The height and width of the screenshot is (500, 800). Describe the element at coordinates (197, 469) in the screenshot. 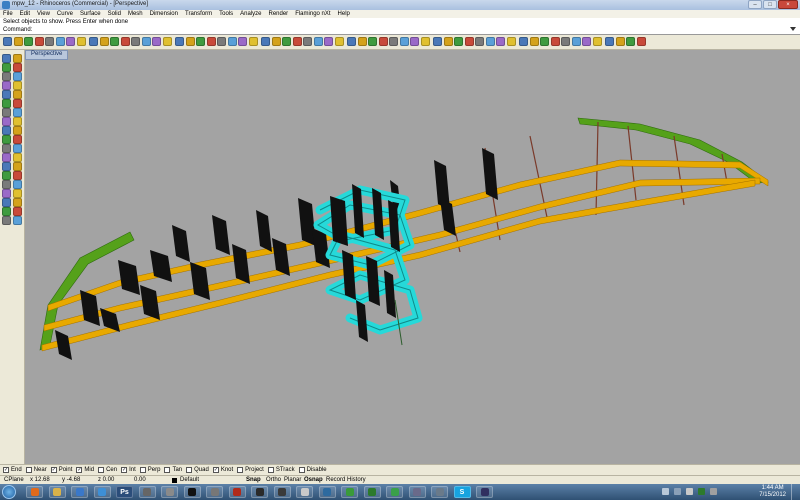

I see `osnap-quad: Quad` at that location.